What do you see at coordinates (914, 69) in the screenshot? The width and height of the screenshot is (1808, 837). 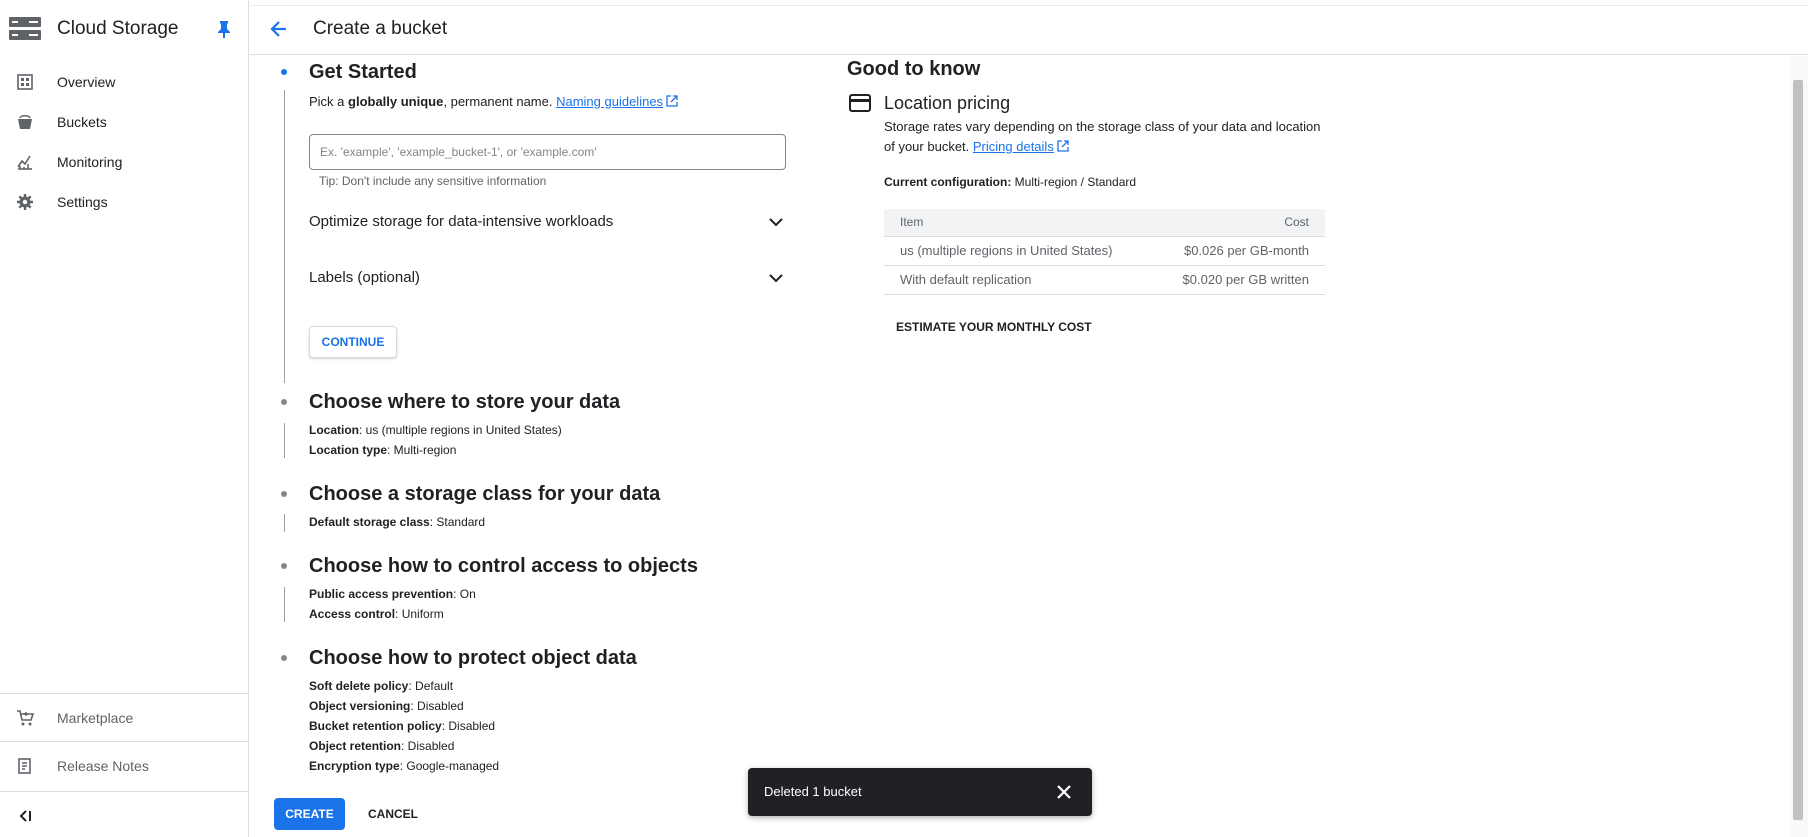 I see `good-to-know-title: Good to know` at bounding box center [914, 69].